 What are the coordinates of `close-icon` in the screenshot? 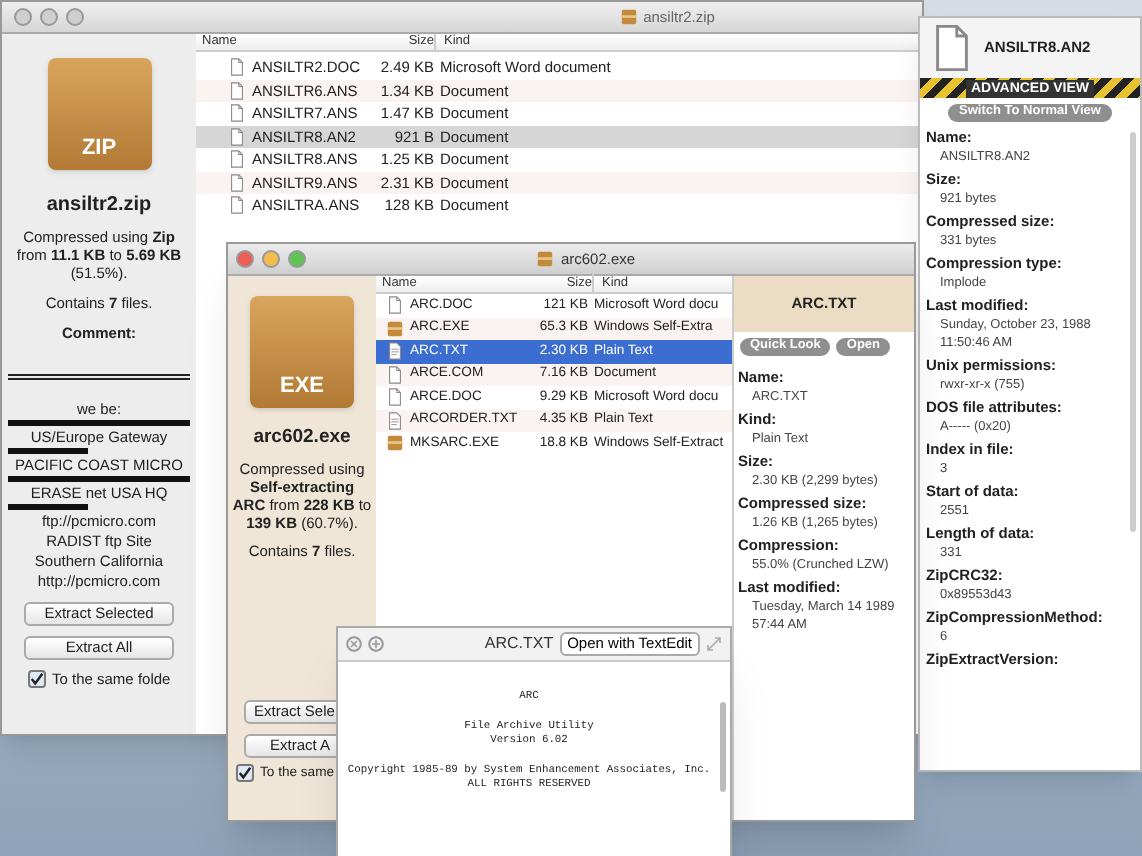 It's located at (354, 644).